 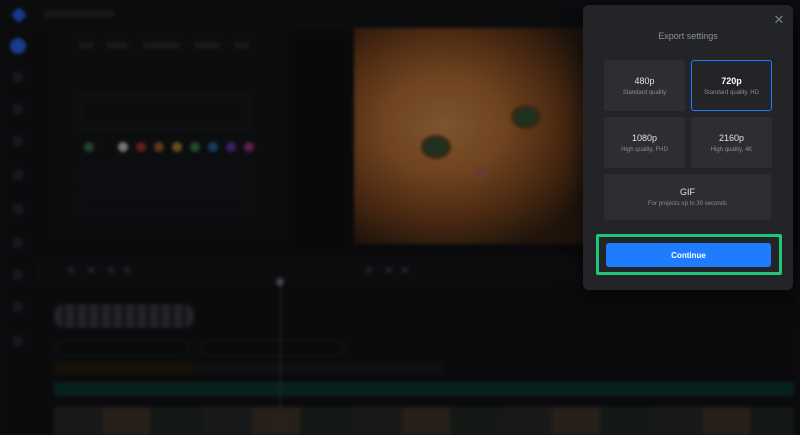 I want to click on dialog-title: Export settings, so click(x=688, y=36).